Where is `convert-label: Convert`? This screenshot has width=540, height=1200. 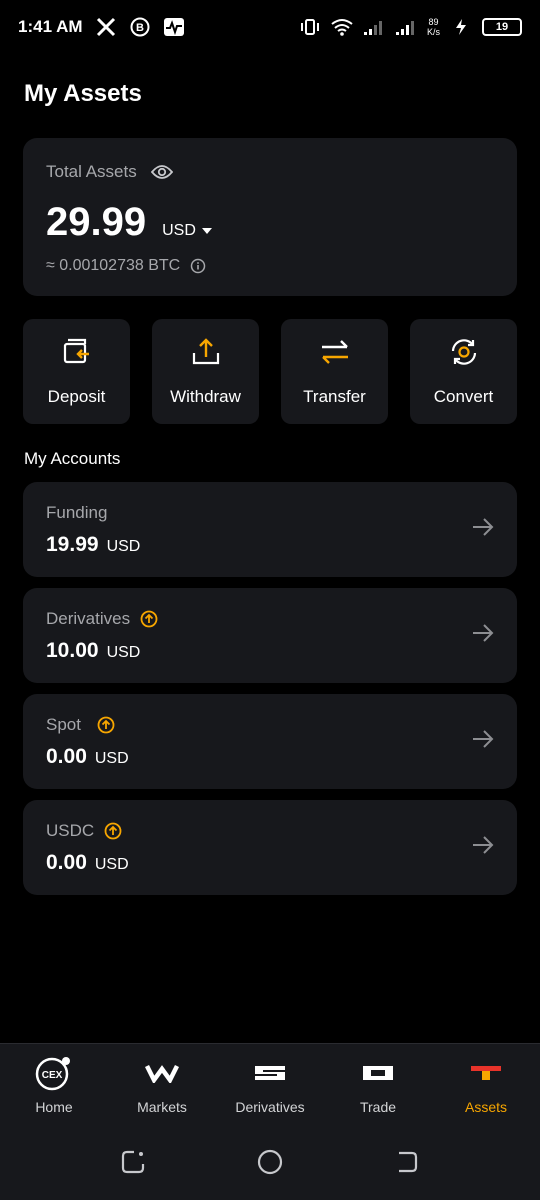
convert-label: Convert is located at coordinates (463, 396).